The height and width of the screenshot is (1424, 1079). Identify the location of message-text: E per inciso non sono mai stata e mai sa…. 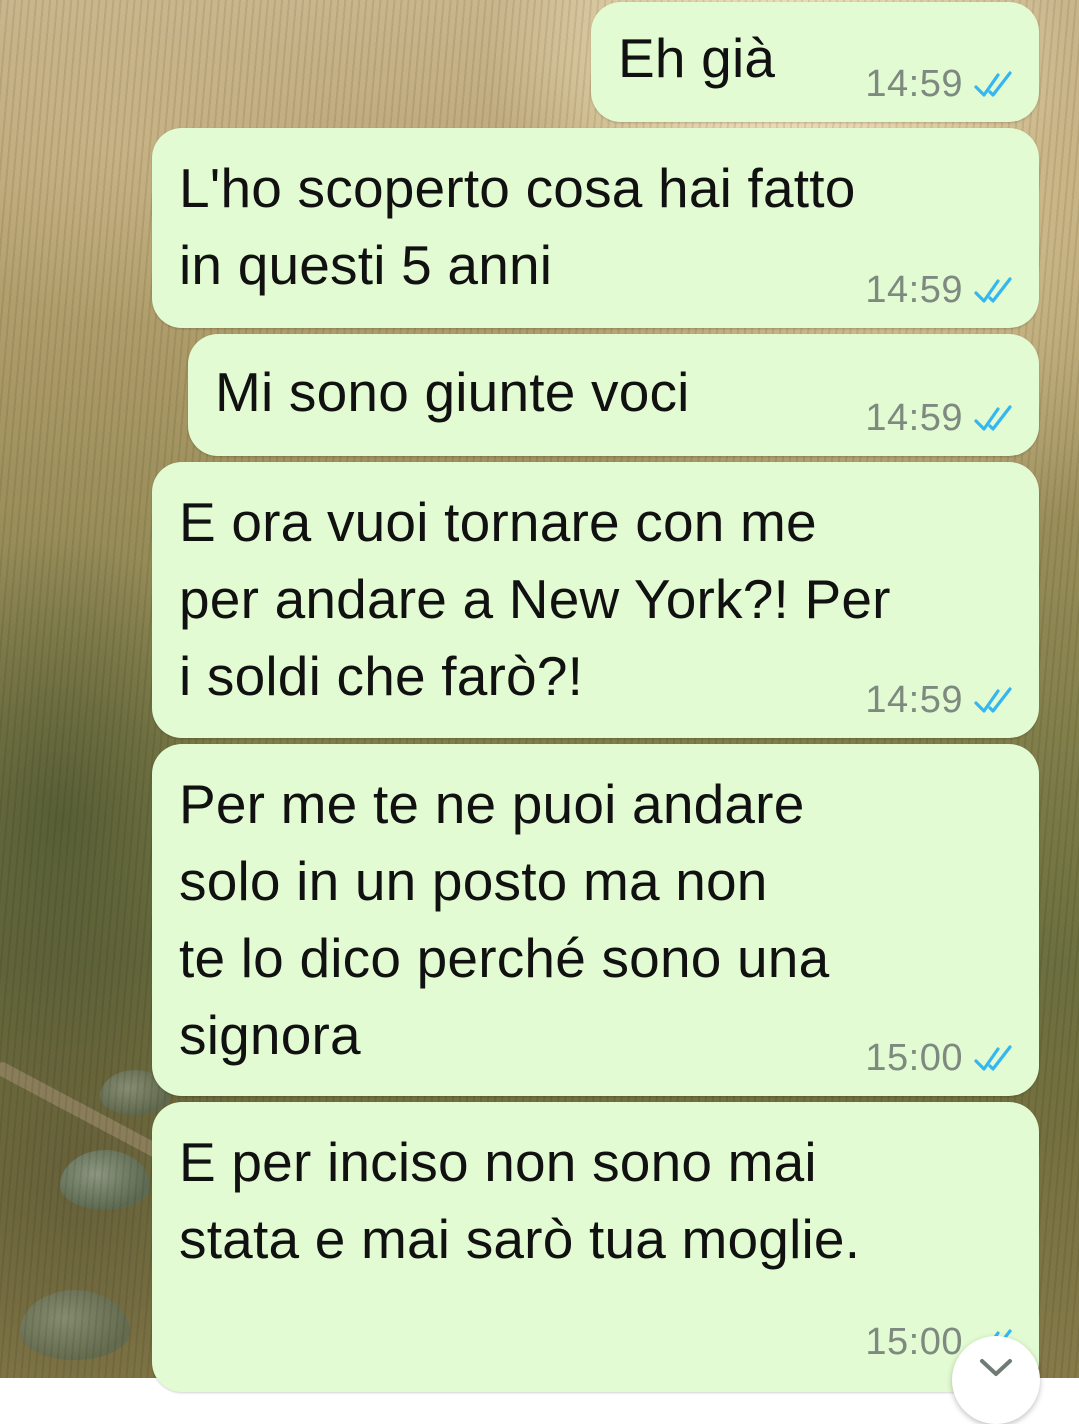
(520, 1200).